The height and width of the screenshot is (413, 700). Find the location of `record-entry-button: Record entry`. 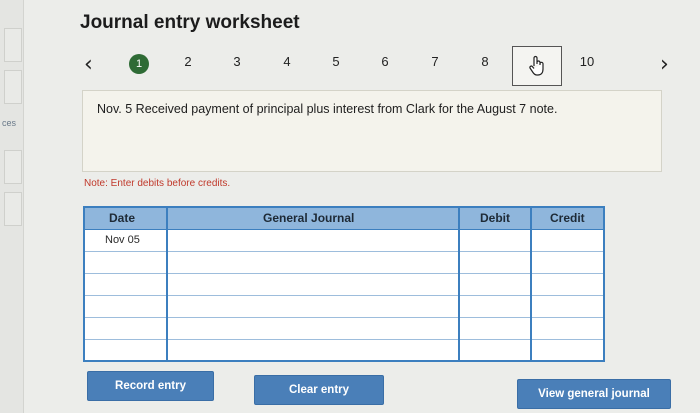

record-entry-button: Record entry is located at coordinates (150, 386).